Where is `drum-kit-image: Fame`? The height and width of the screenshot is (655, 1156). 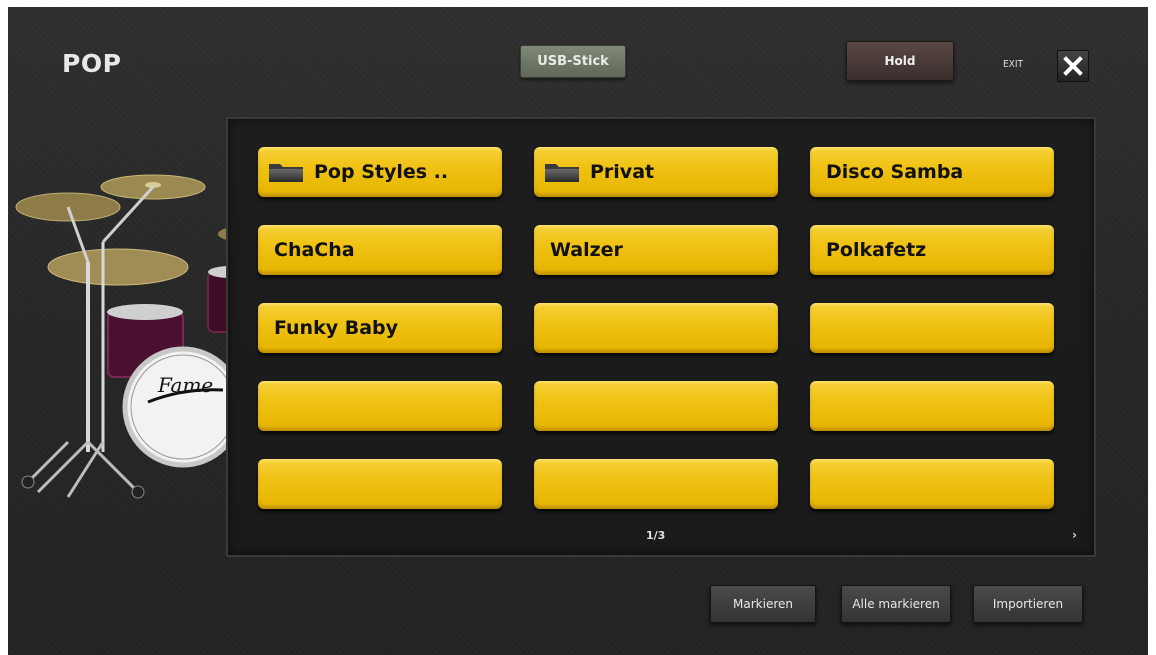
drum-kit-image: Fame is located at coordinates (131, 336).